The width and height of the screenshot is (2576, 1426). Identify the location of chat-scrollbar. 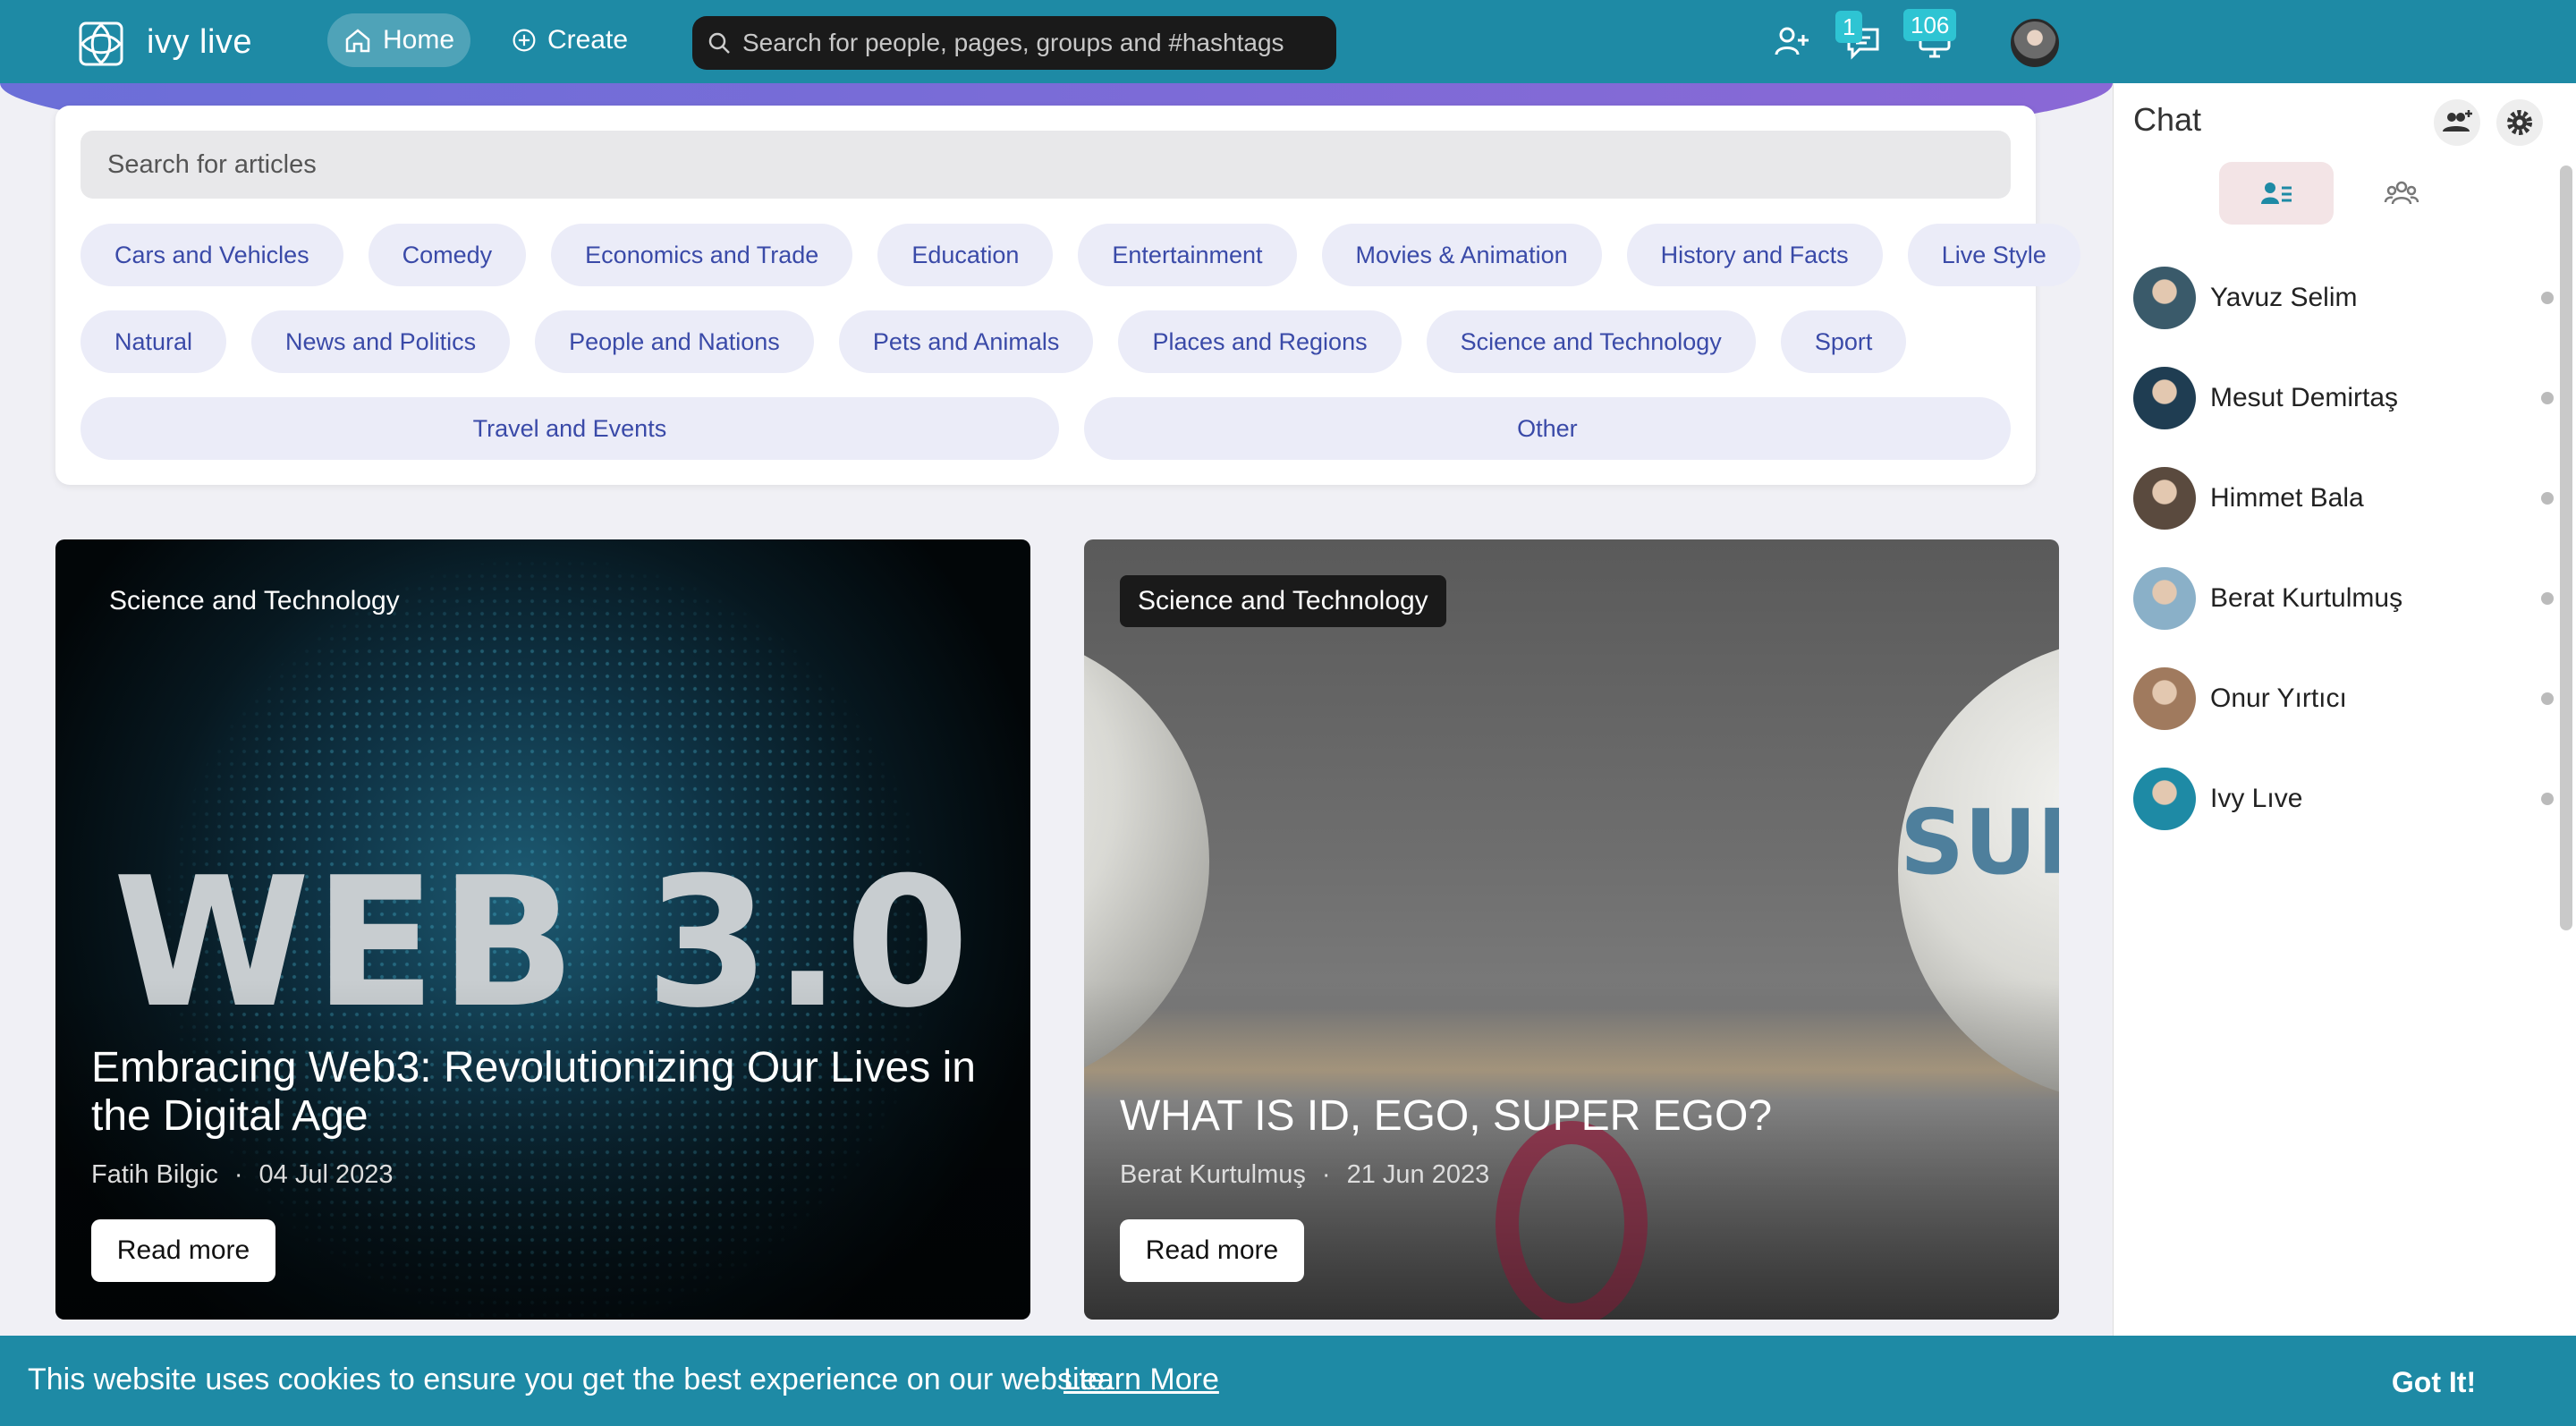
(2566, 548).